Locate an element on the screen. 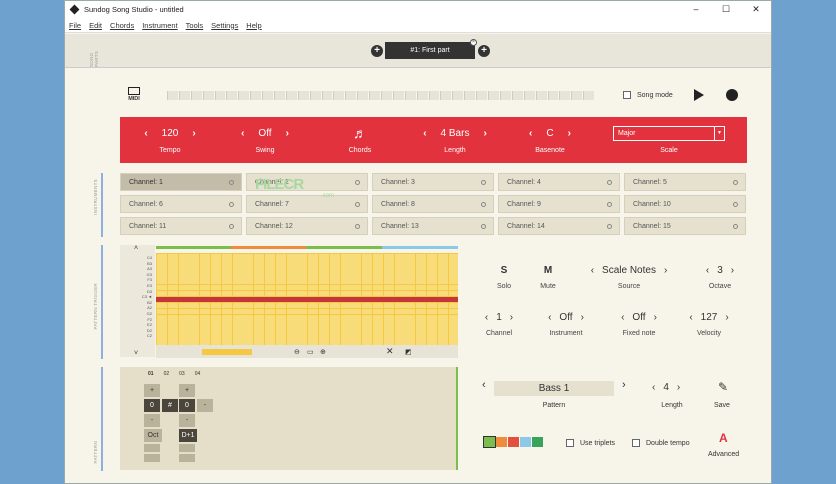  channel-button: Channel: 7 is located at coordinates (307, 204).